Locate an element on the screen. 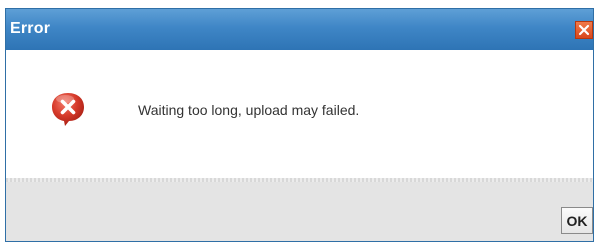  error-message: Waiting too long, upload may failed. is located at coordinates (249, 110).